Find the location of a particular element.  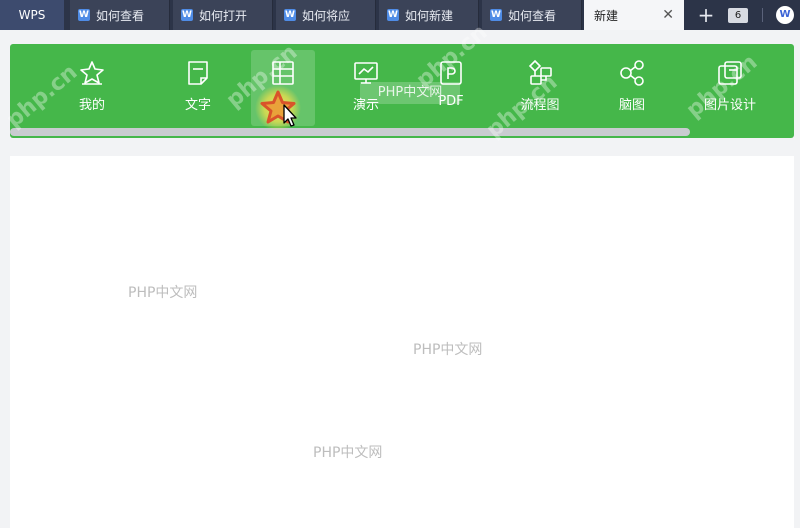

tab-label: 如何将应 is located at coordinates (326, 15).